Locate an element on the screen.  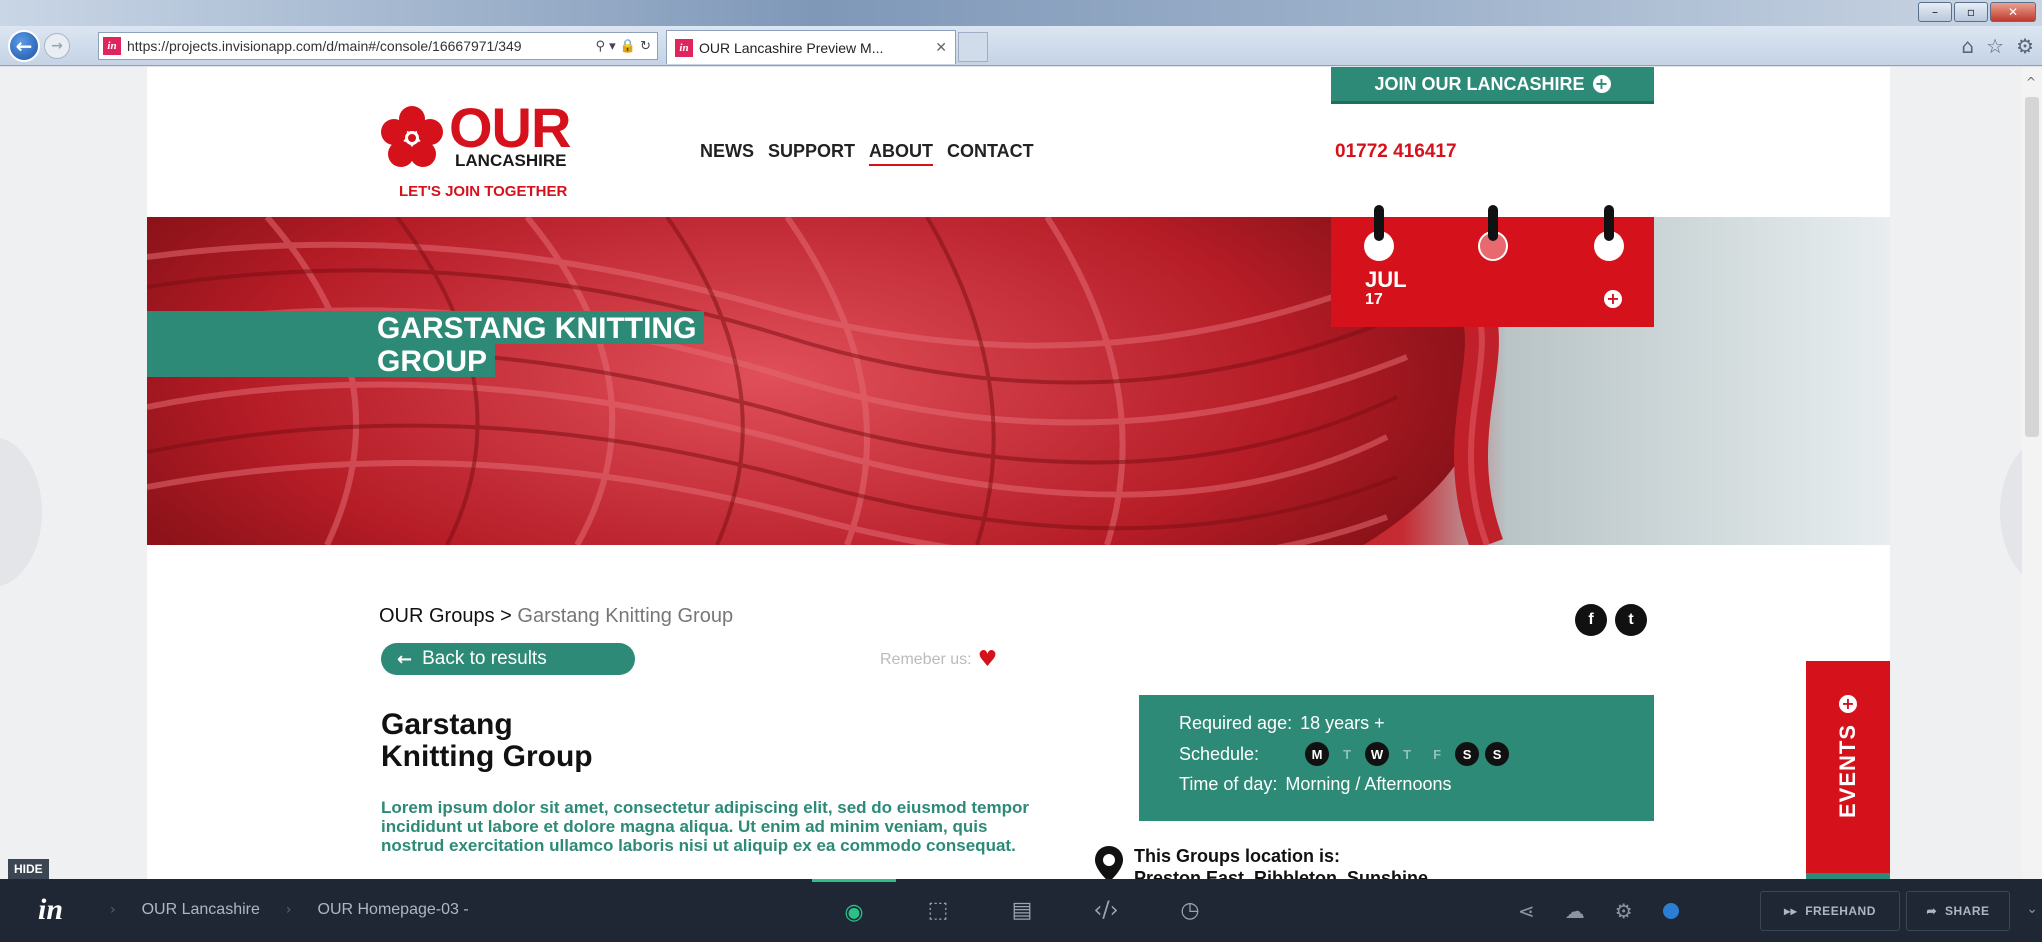
url-actions-icon: ⚲ ▾ 🔒 ↻ is located at coordinates (623, 46).